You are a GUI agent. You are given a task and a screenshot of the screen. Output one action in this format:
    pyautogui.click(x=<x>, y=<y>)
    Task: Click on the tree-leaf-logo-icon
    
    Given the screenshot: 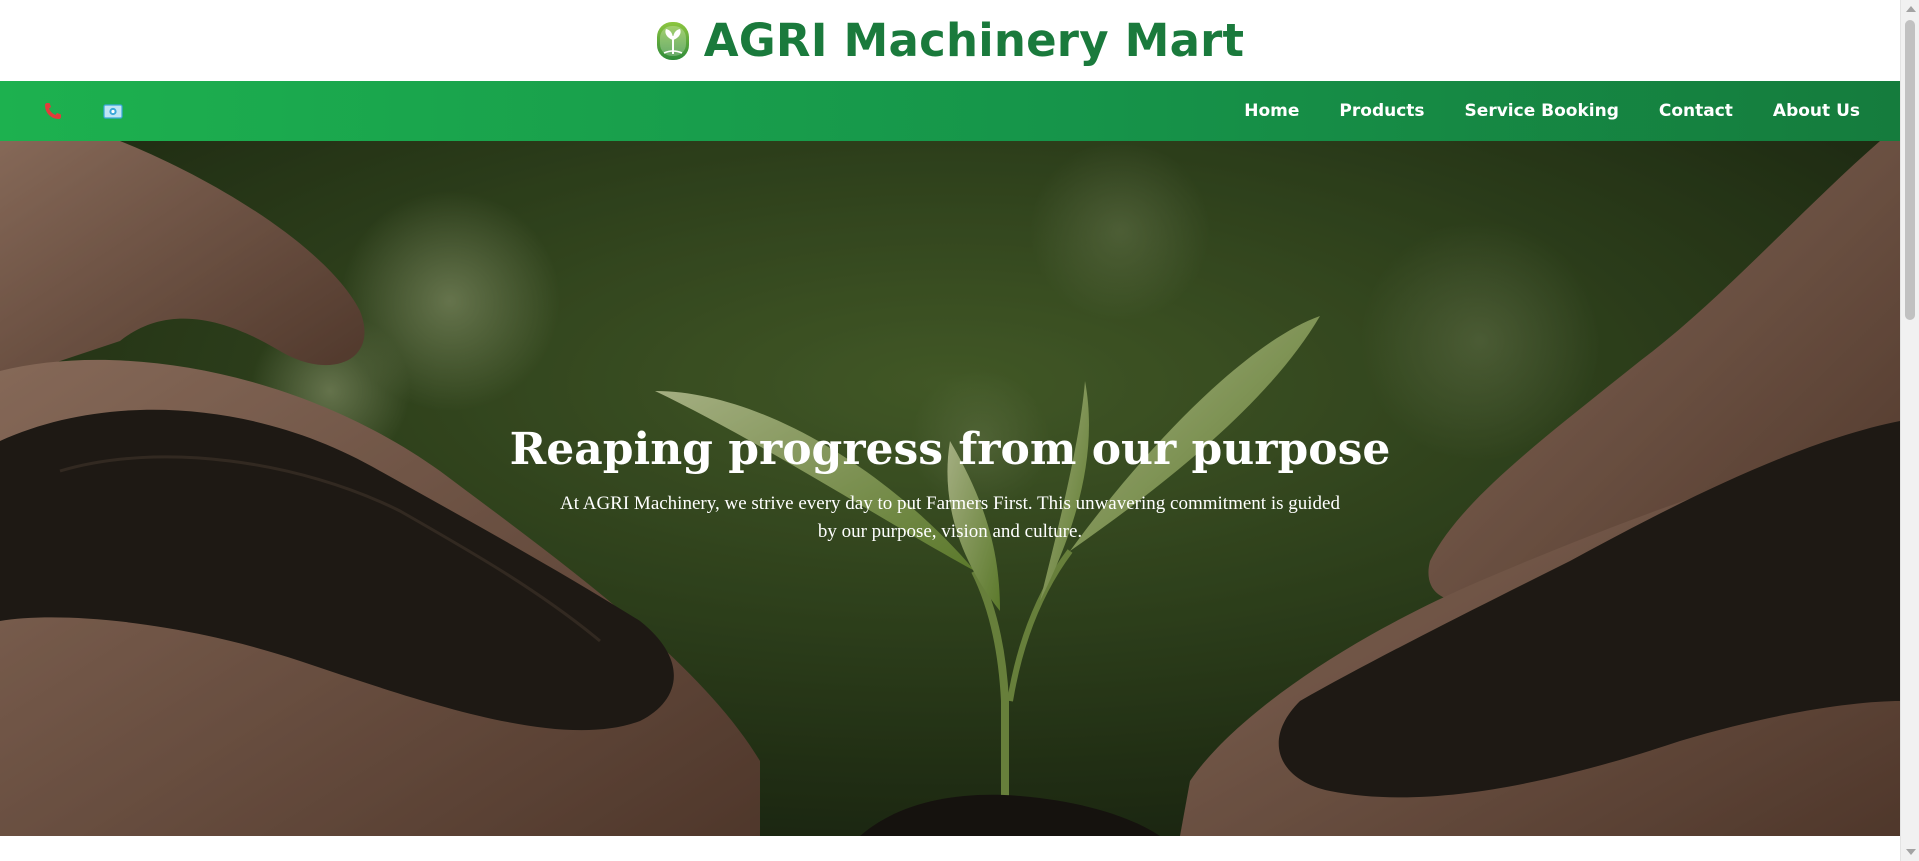 What is the action you would take?
    pyautogui.click(x=672, y=40)
    